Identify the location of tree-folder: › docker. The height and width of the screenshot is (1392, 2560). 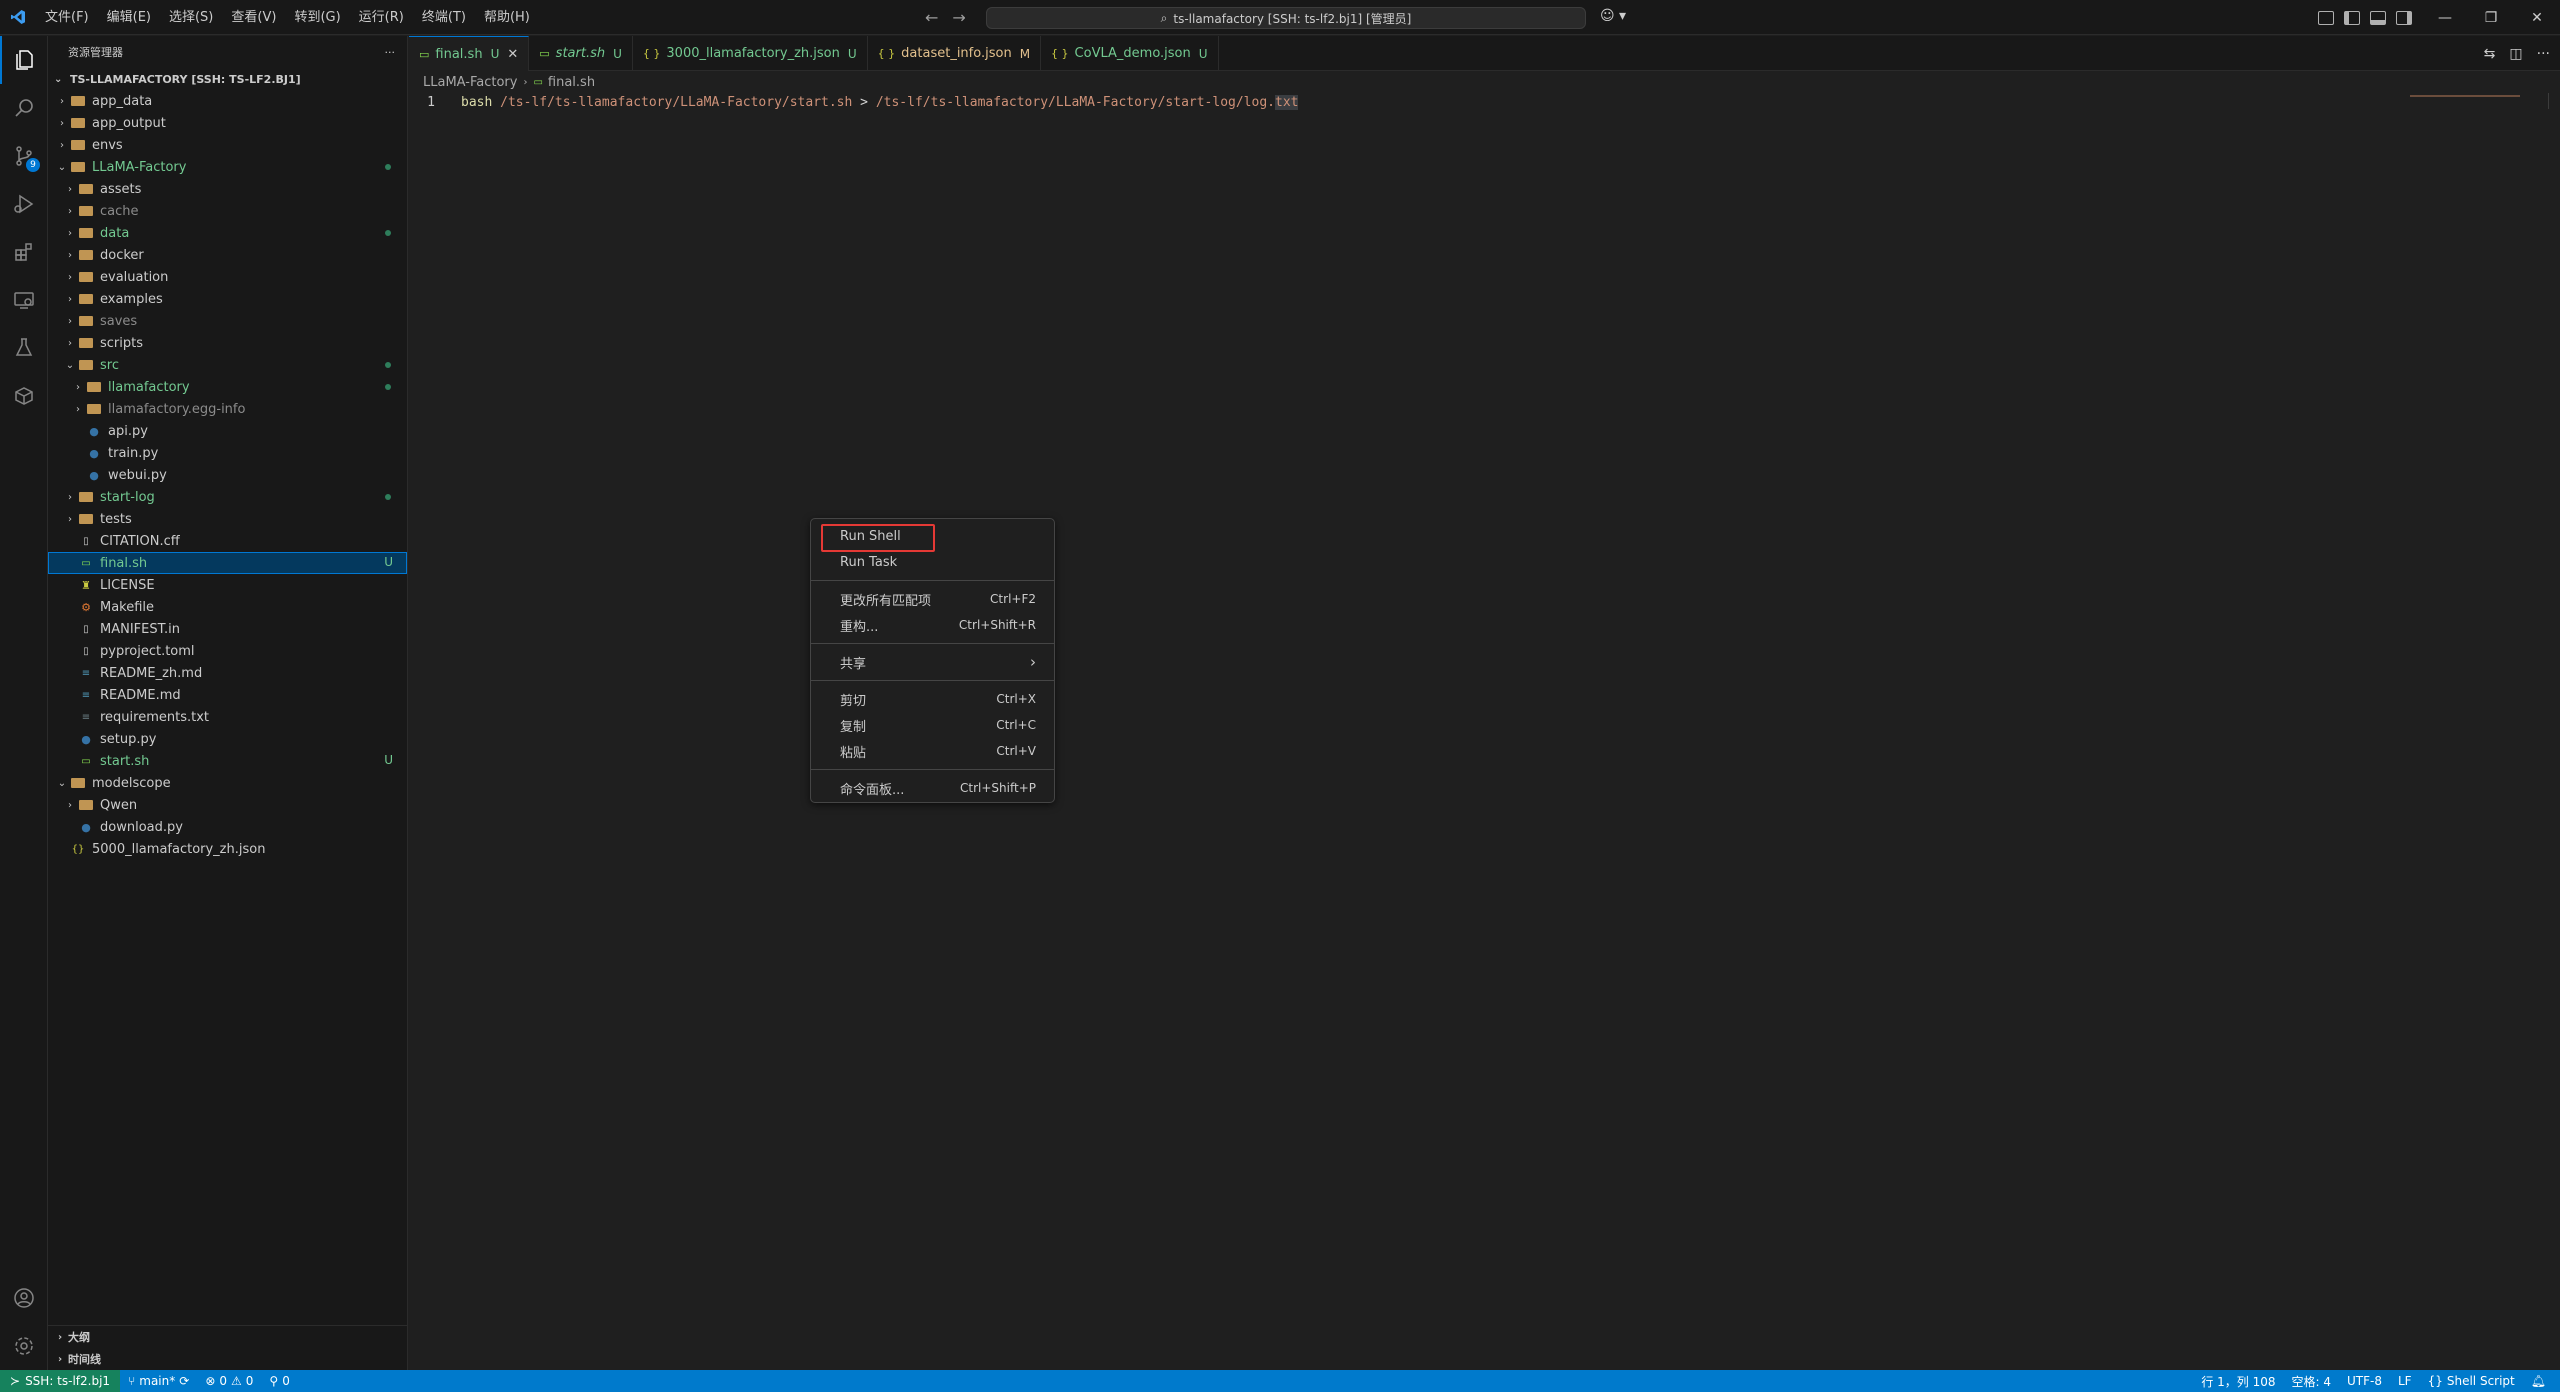
(227, 255).